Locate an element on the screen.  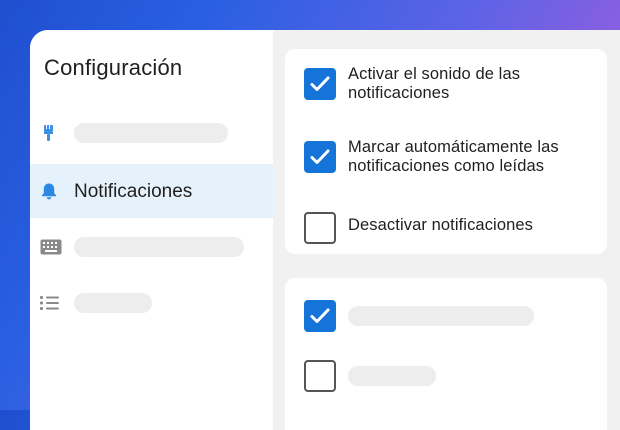
paintbrush-icon is located at coordinates (49, 133).